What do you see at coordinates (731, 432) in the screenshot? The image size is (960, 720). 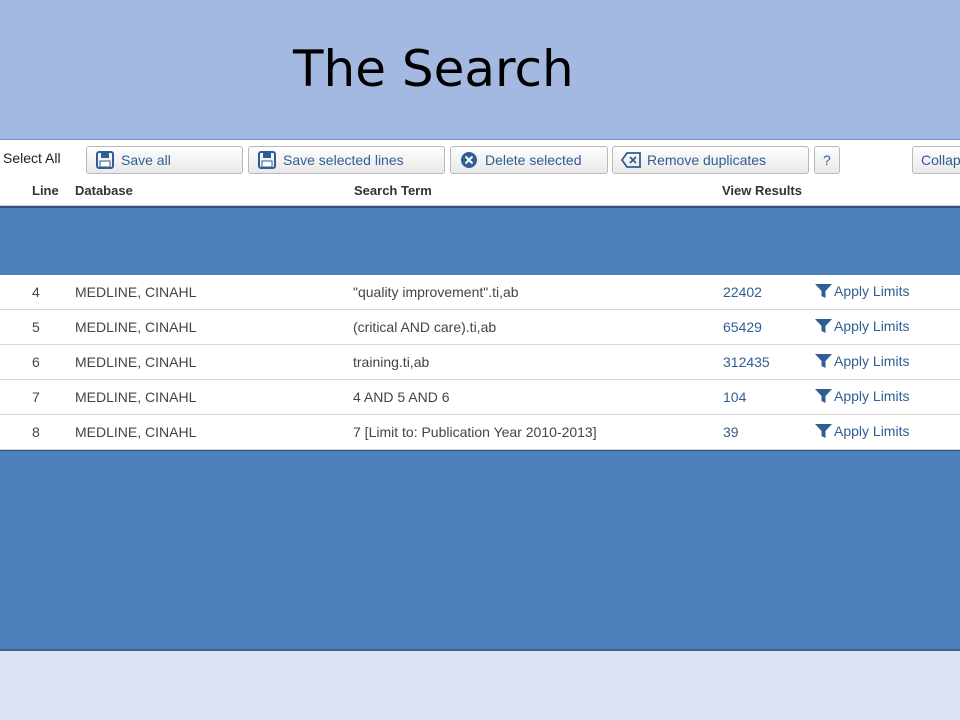 I see `row-results-link: 39` at bounding box center [731, 432].